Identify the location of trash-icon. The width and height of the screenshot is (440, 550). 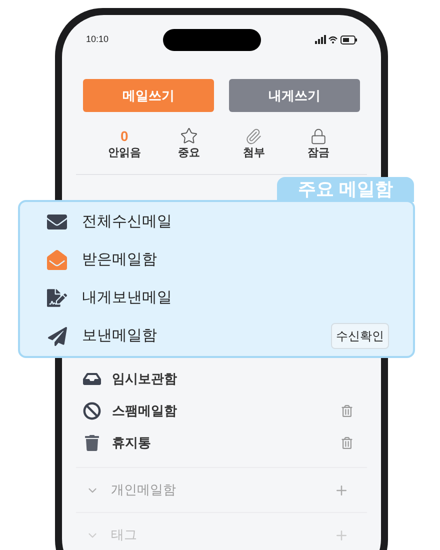
(92, 443).